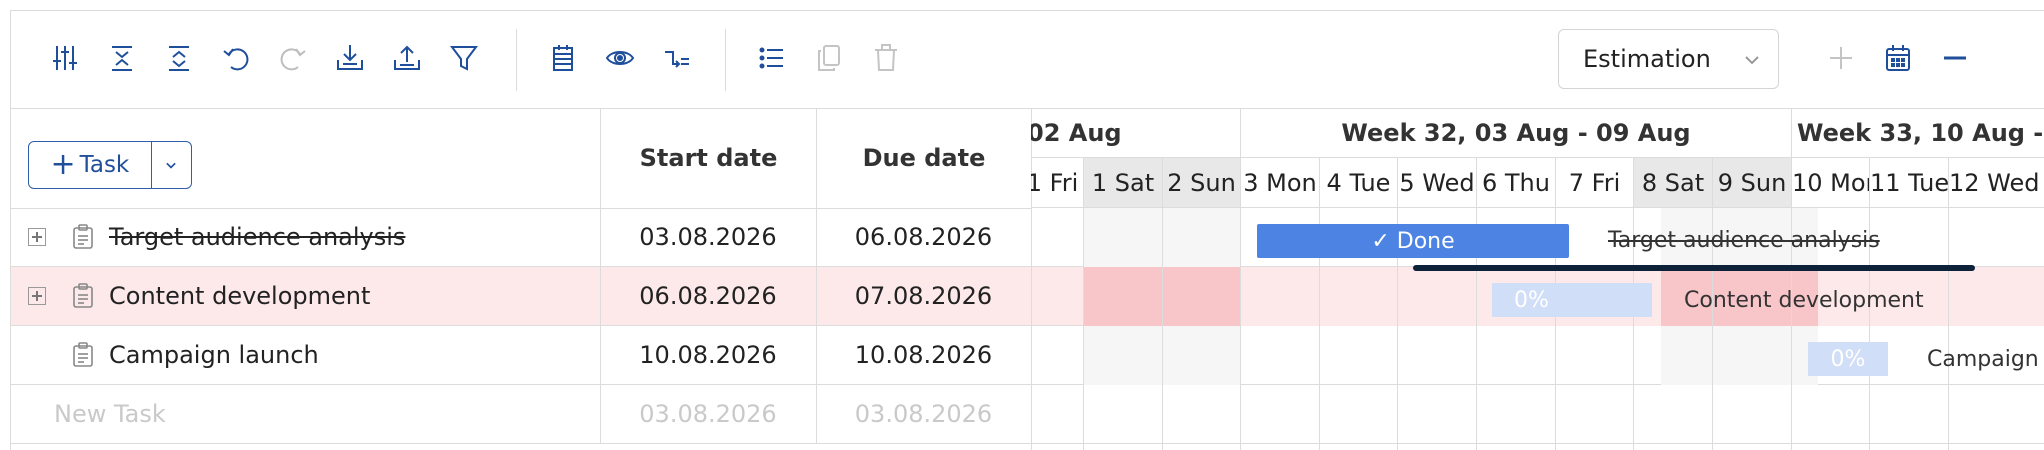 The width and height of the screenshot is (2044, 450). I want to click on task-name: Content development, so click(239, 296).